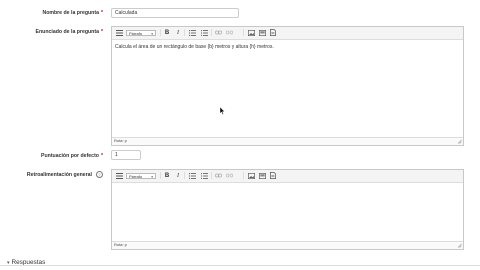  Describe the element at coordinates (240, 265) in the screenshot. I see `section-divider` at that location.